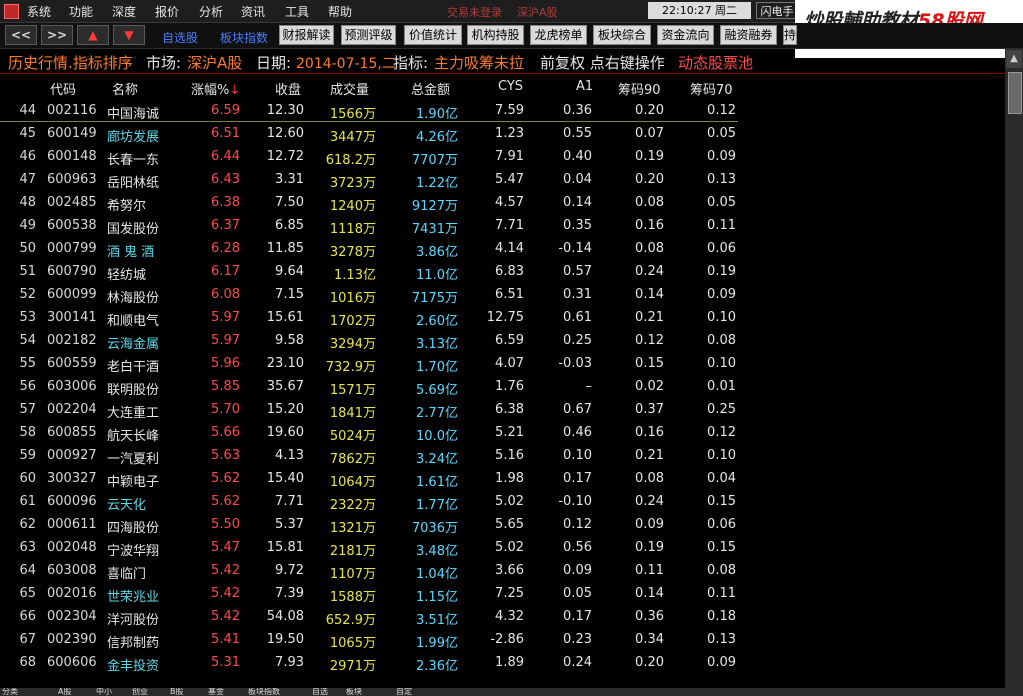  Describe the element at coordinates (211, 11) in the screenshot. I see `menu-analysis: 分析` at that location.